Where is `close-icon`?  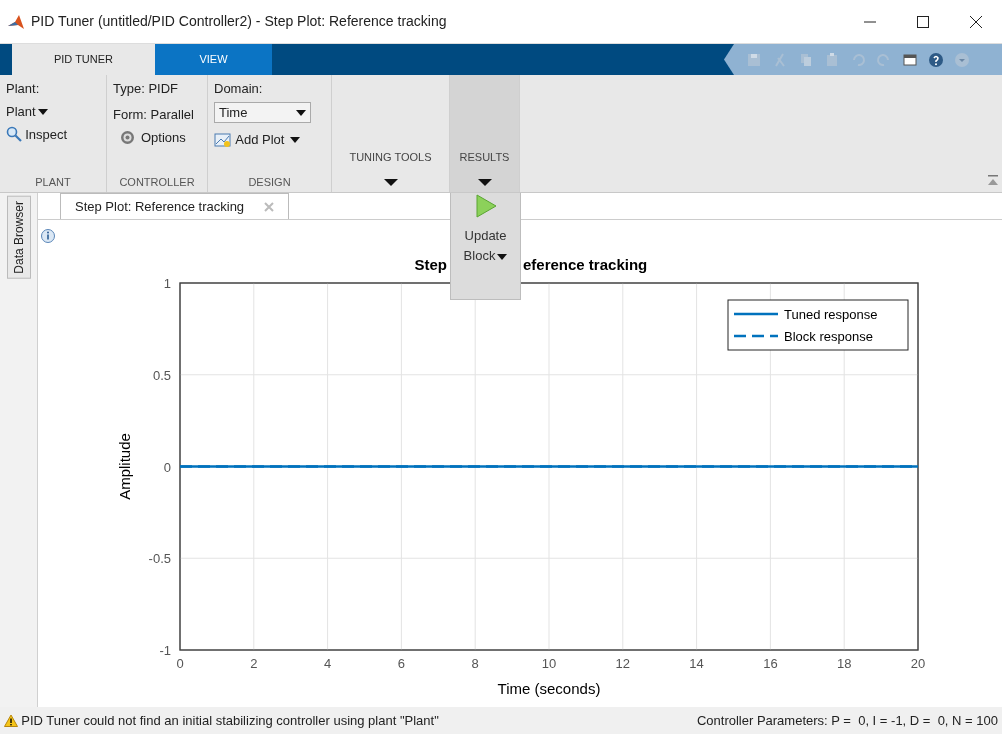
close-icon is located at coordinates (975, 21).